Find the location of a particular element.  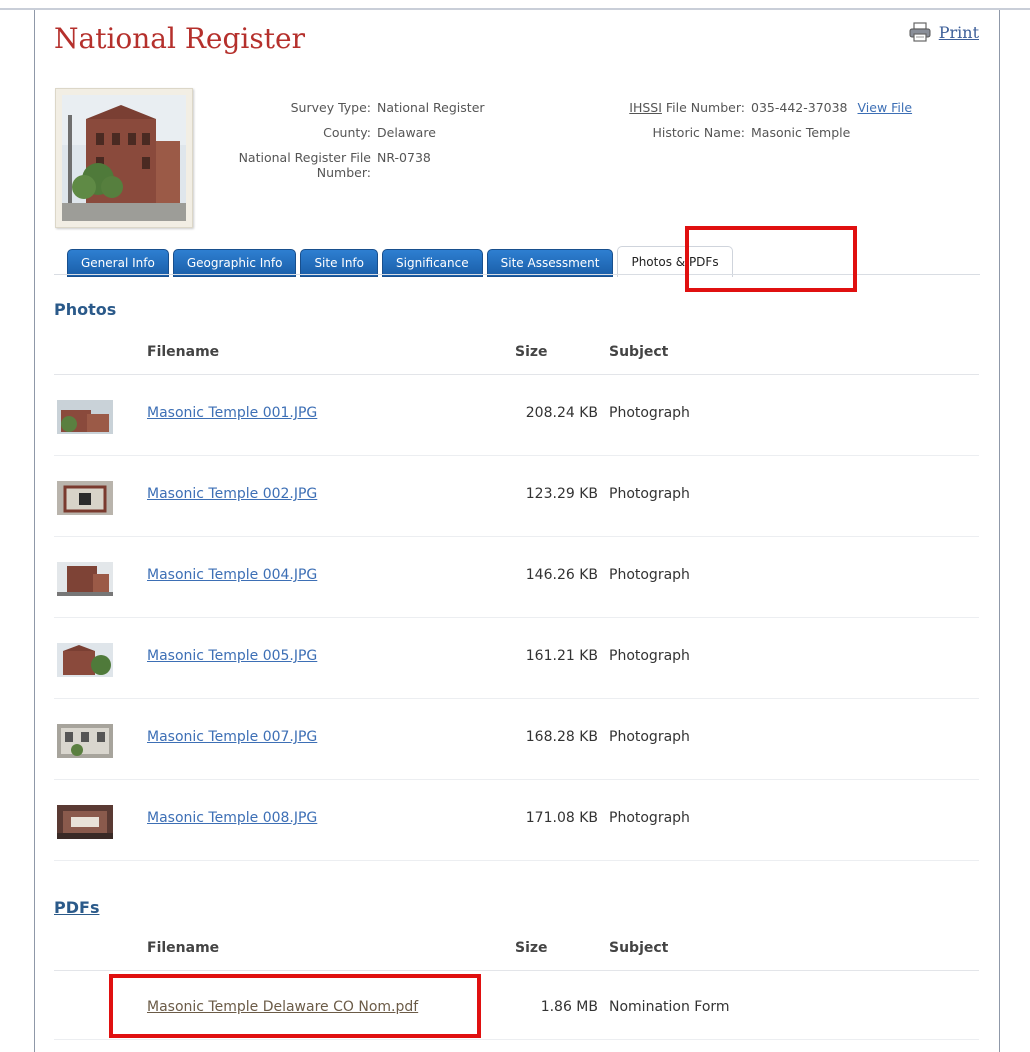

photo-size: 171.08 KB is located at coordinates (561, 818).